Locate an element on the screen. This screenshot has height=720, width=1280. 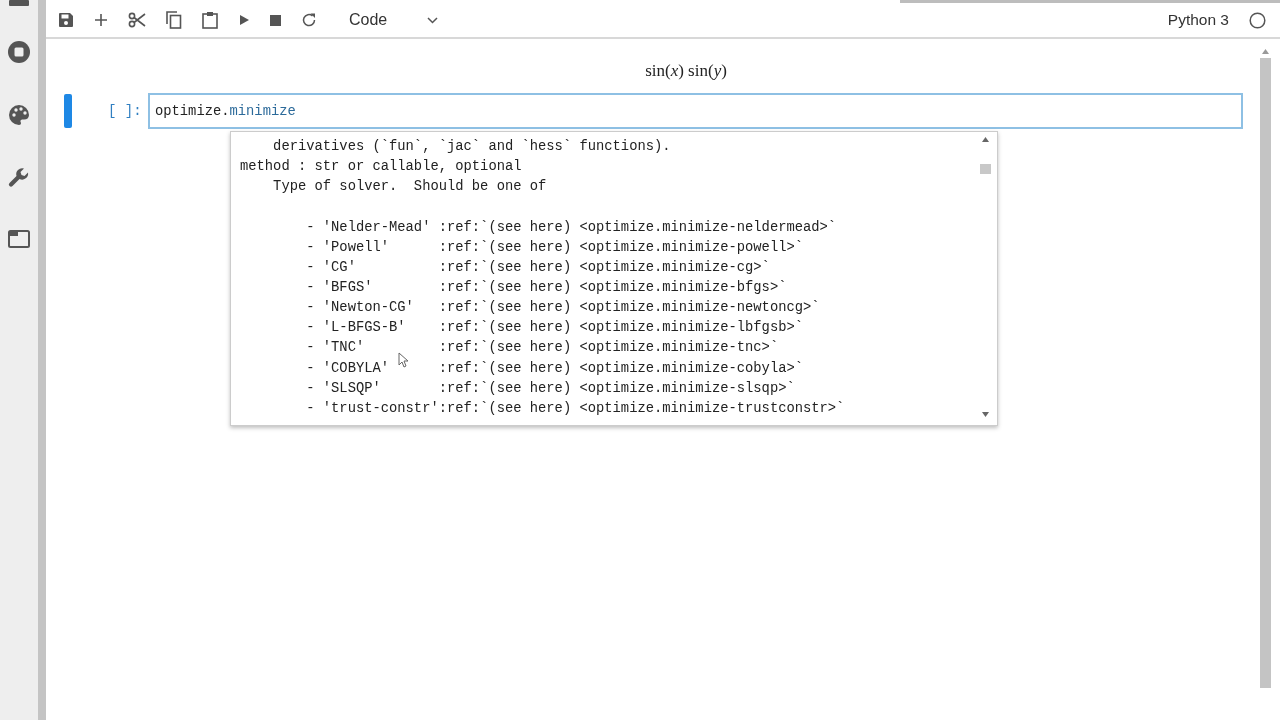
plus-icon is located at coordinates (101, 20).